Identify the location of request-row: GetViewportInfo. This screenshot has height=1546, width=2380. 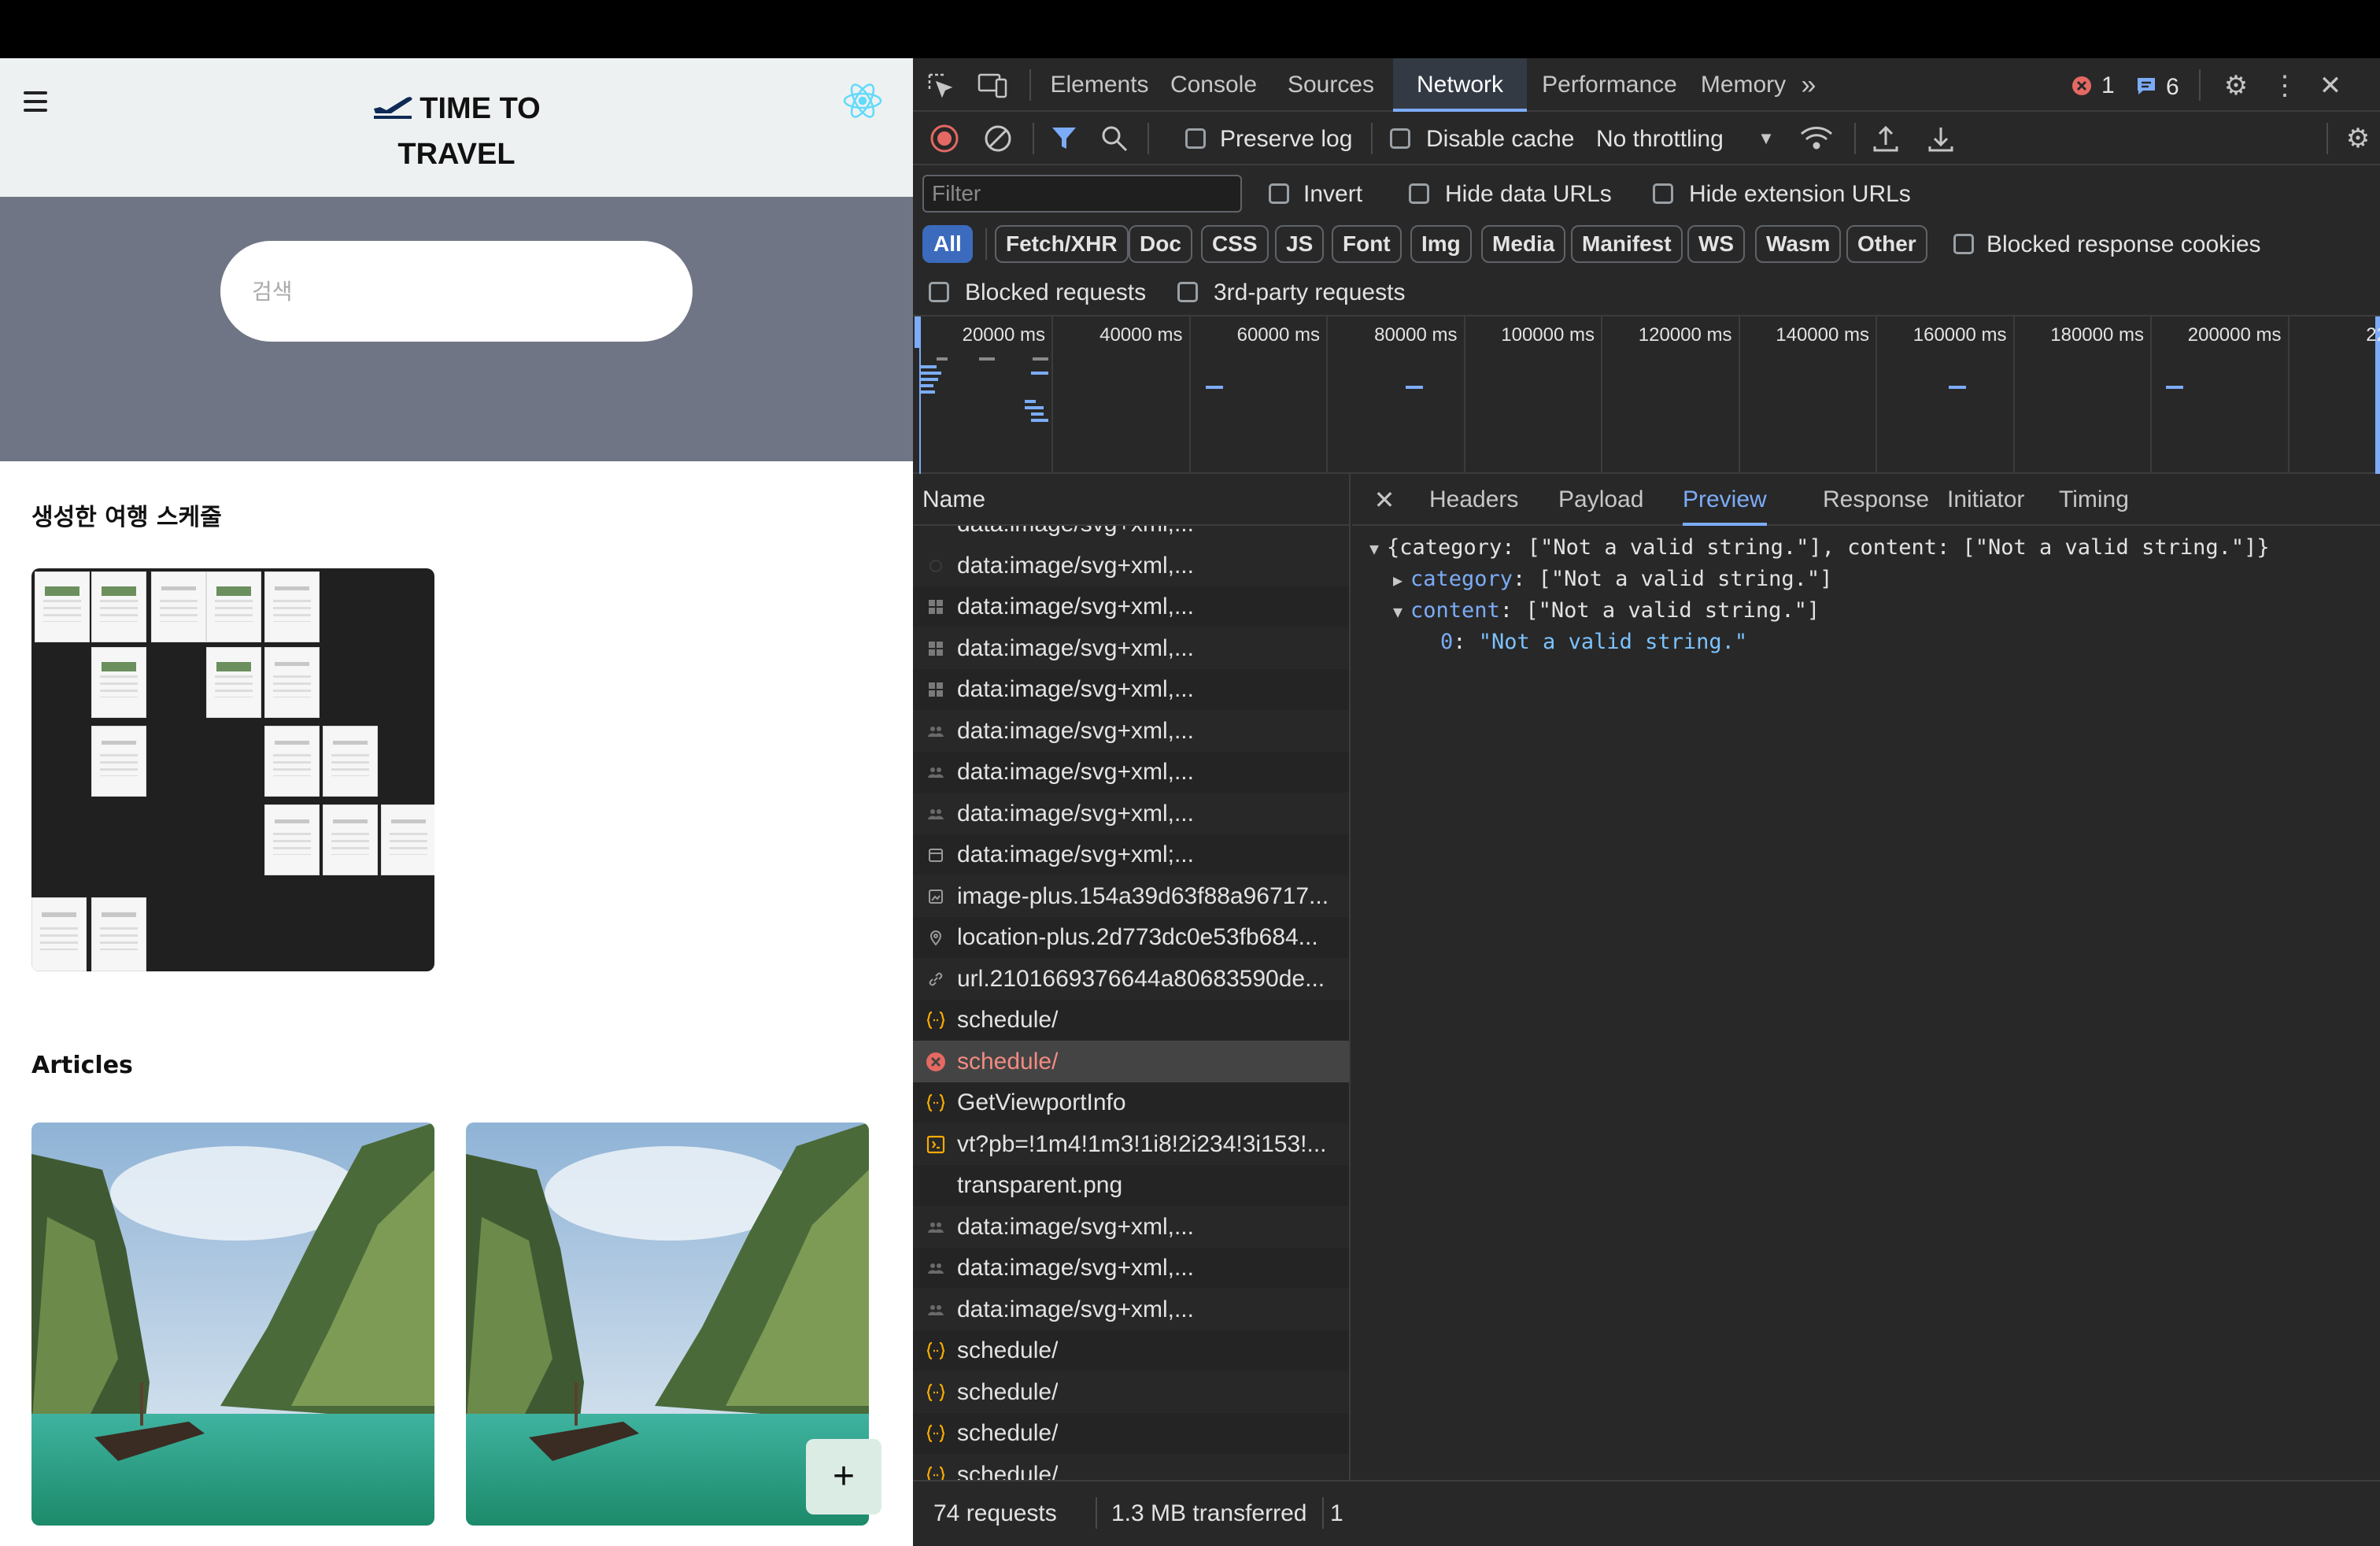
(1131, 1103).